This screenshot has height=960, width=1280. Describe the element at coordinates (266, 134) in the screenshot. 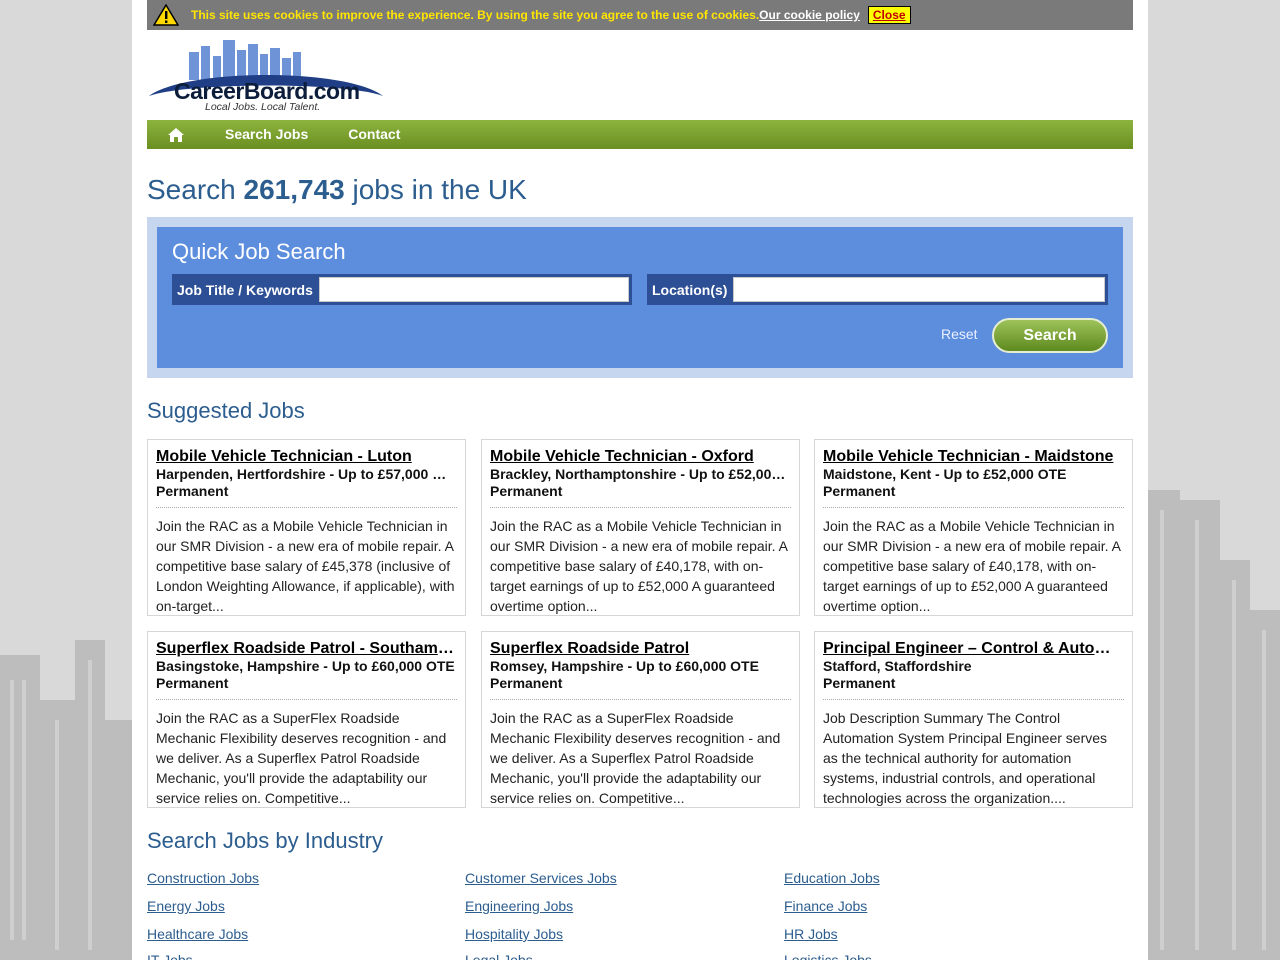

I see `nav-search-jobs: Search Jobs` at that location.